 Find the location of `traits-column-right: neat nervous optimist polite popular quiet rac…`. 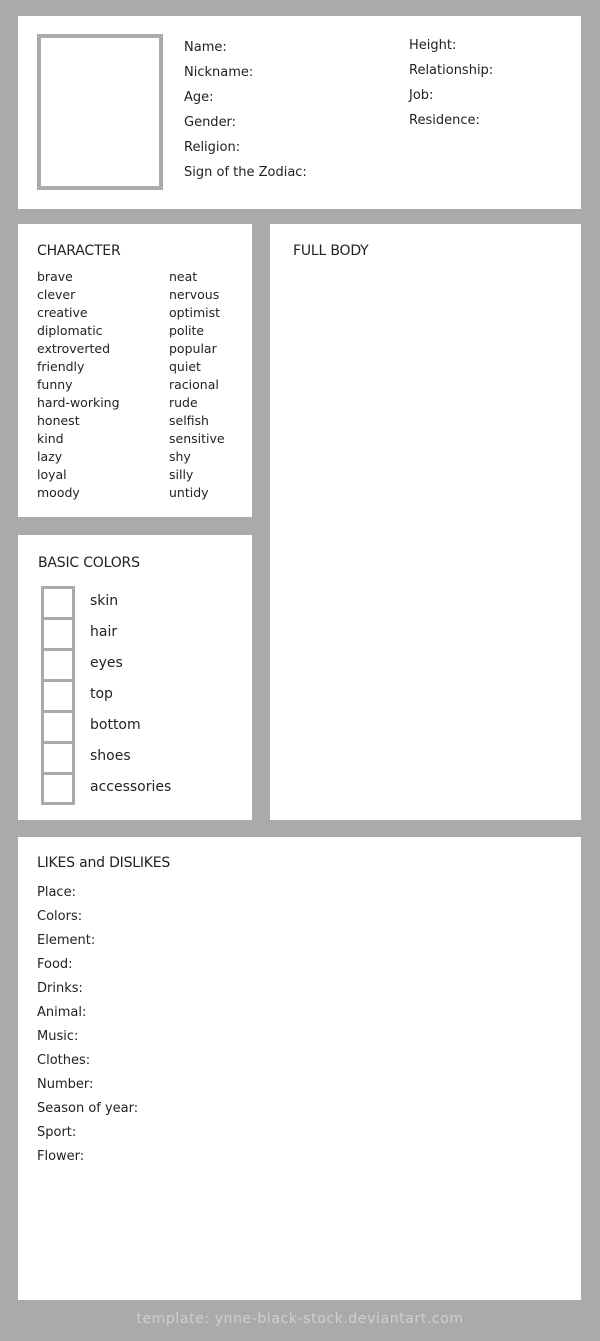

traits-column-right: neat nervous optimist polite popular quiet rac… is located at coordinates (197, 385).